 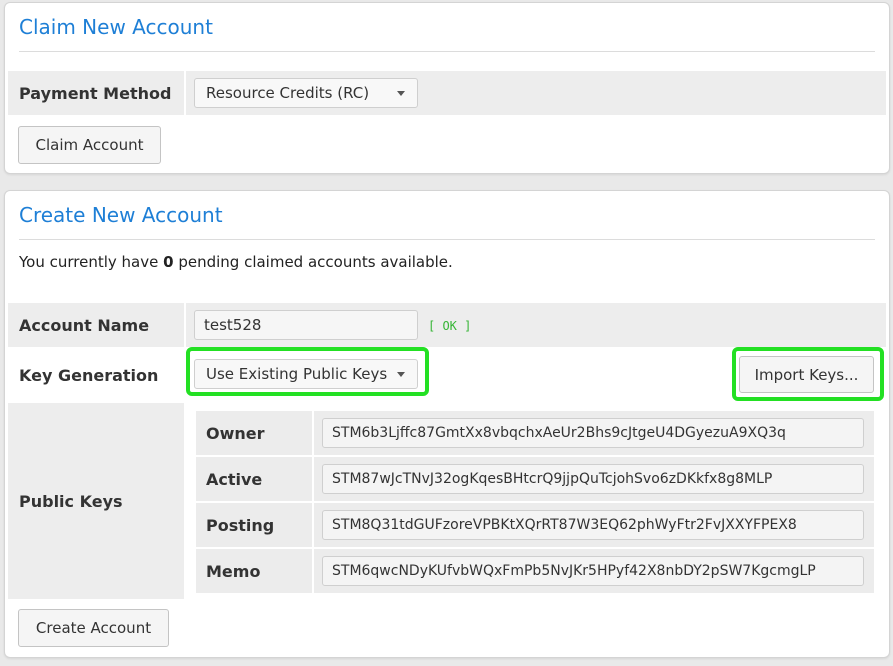 What do you see at coordinates (121, 215) in the screenshot?
I see `create-panel-title: Create New Account` at bounding box center [121, 215].